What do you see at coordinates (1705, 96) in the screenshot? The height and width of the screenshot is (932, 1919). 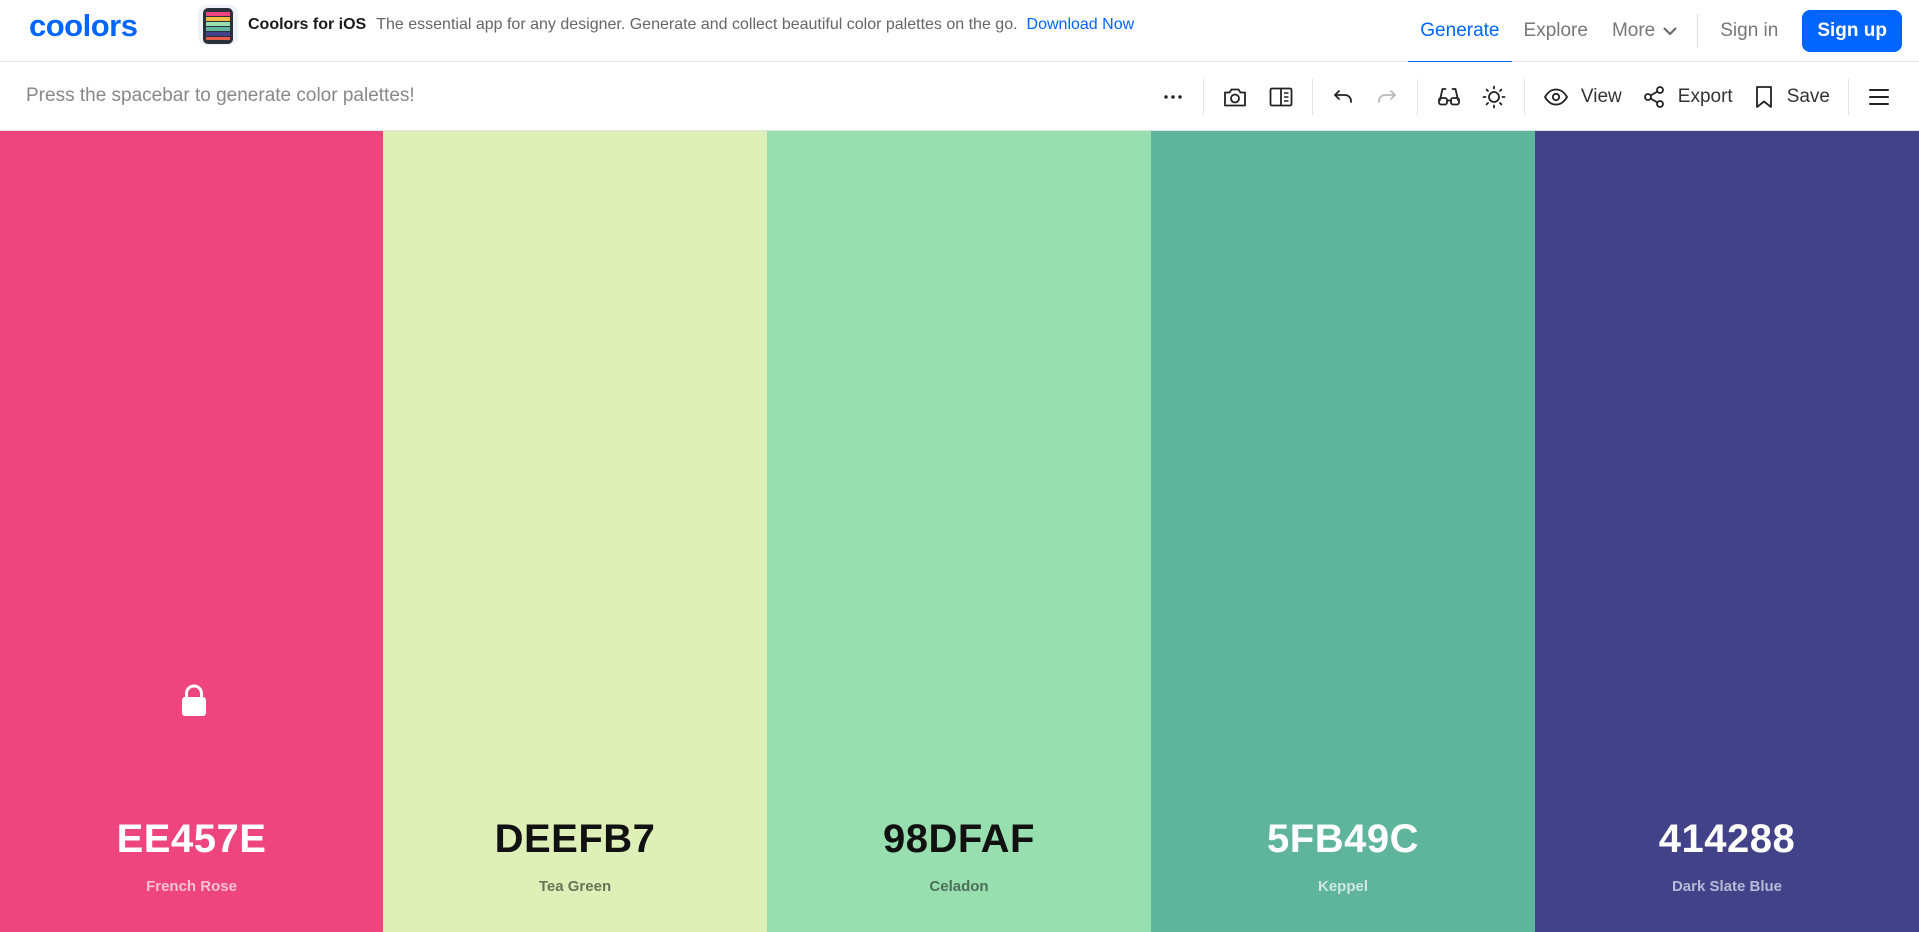 I see `export-label: Export` at bounding box center [1705, 96].